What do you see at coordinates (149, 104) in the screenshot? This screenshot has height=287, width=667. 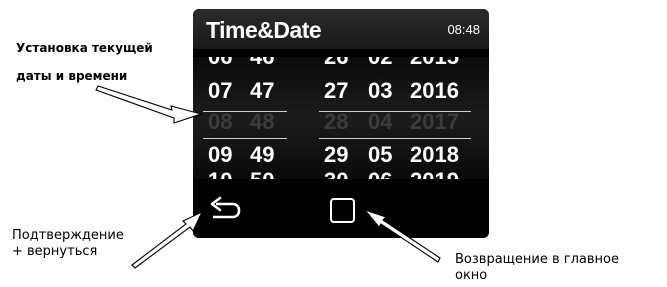 I see `arrow-to-picker-icon` at bounding box center [149, 104].